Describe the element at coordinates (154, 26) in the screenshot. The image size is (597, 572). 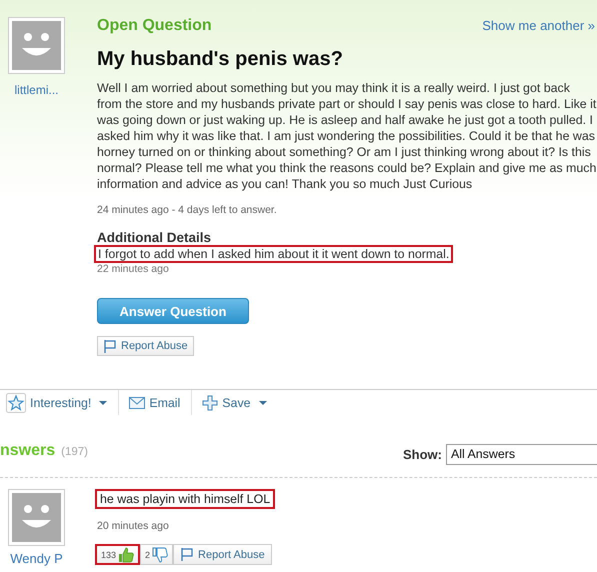
I see `question-status: Open Question` at that location.